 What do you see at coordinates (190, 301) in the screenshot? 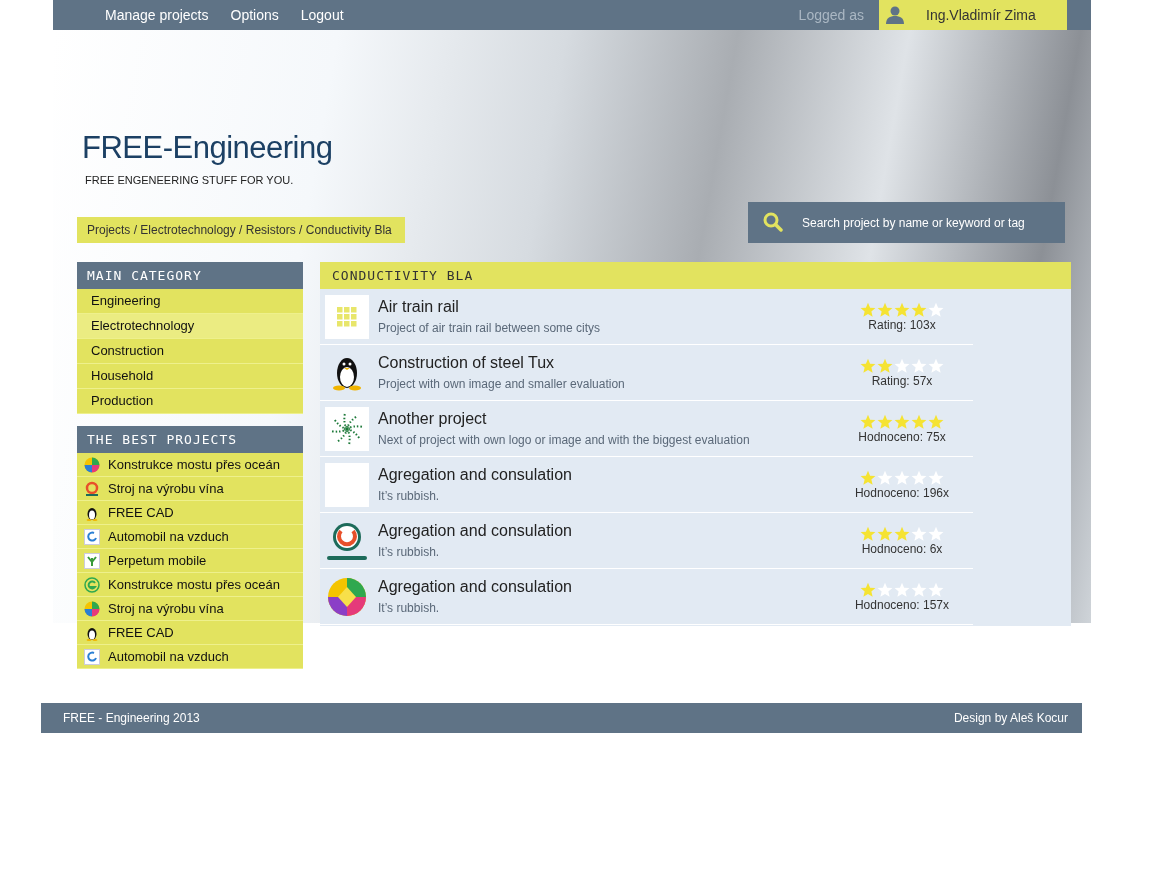
I see `category-item: Engineering` at bounding box center [190, 301].